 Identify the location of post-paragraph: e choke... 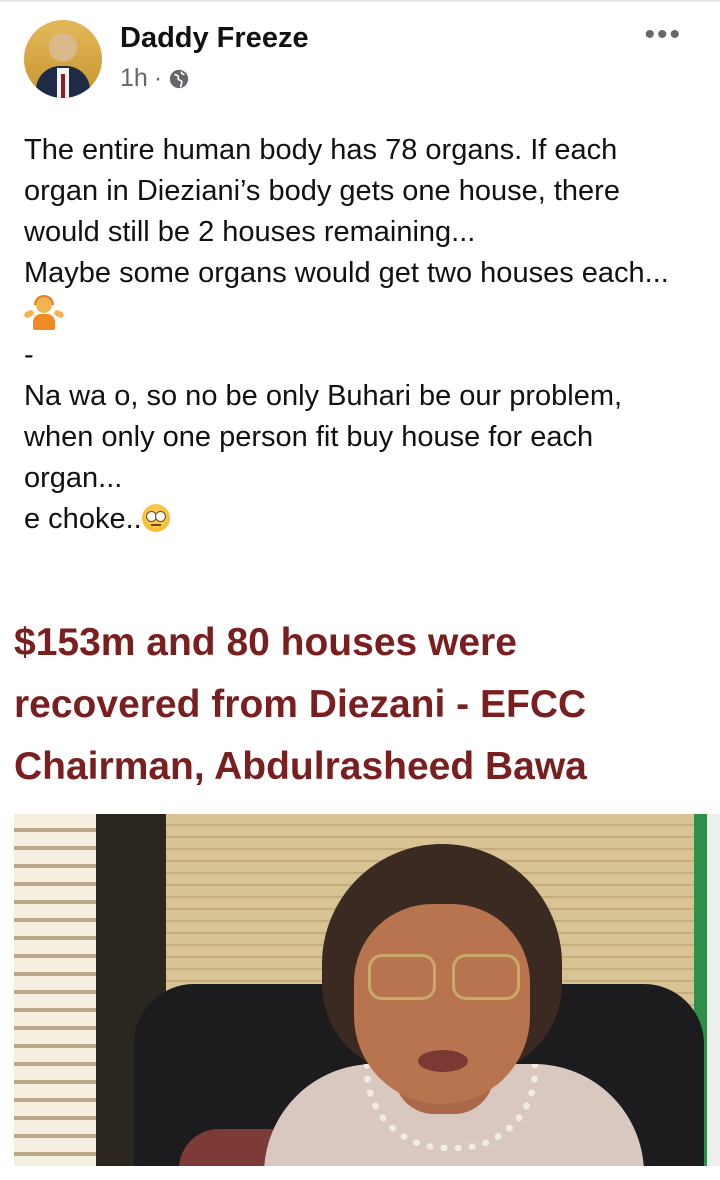
(83, 519).